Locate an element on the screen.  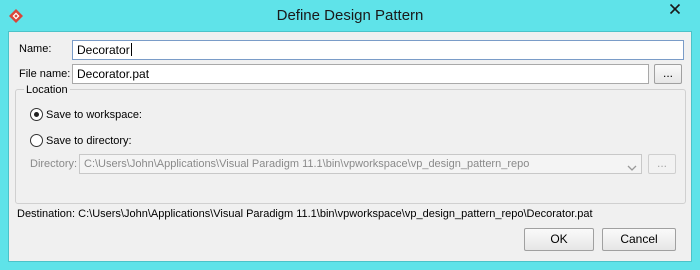
name-input-value: Decorator is located at coordinates (103, 50).